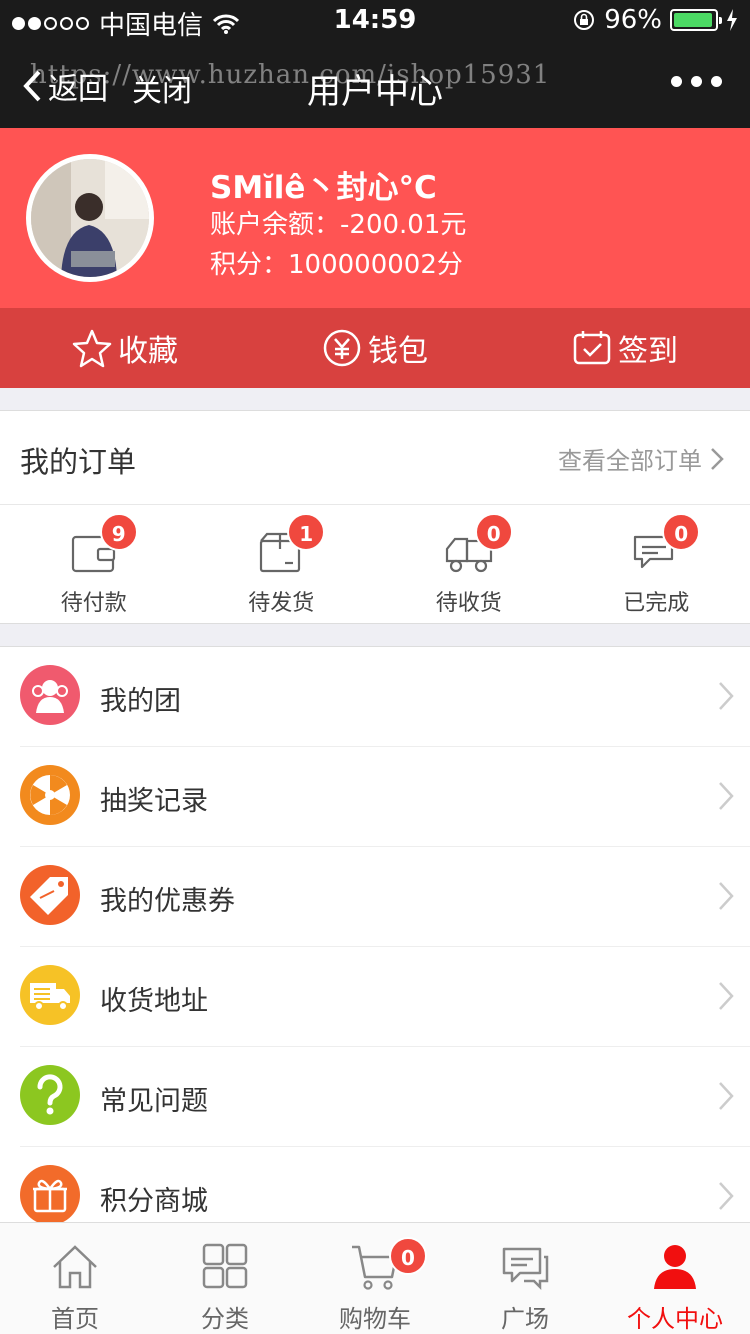 The width and height of the screenshot is (750, 1334). What do you see at coordinates (50, 995) in the screenshot?
I see `delivery-truck-icon` at bounding box center [50, 995].